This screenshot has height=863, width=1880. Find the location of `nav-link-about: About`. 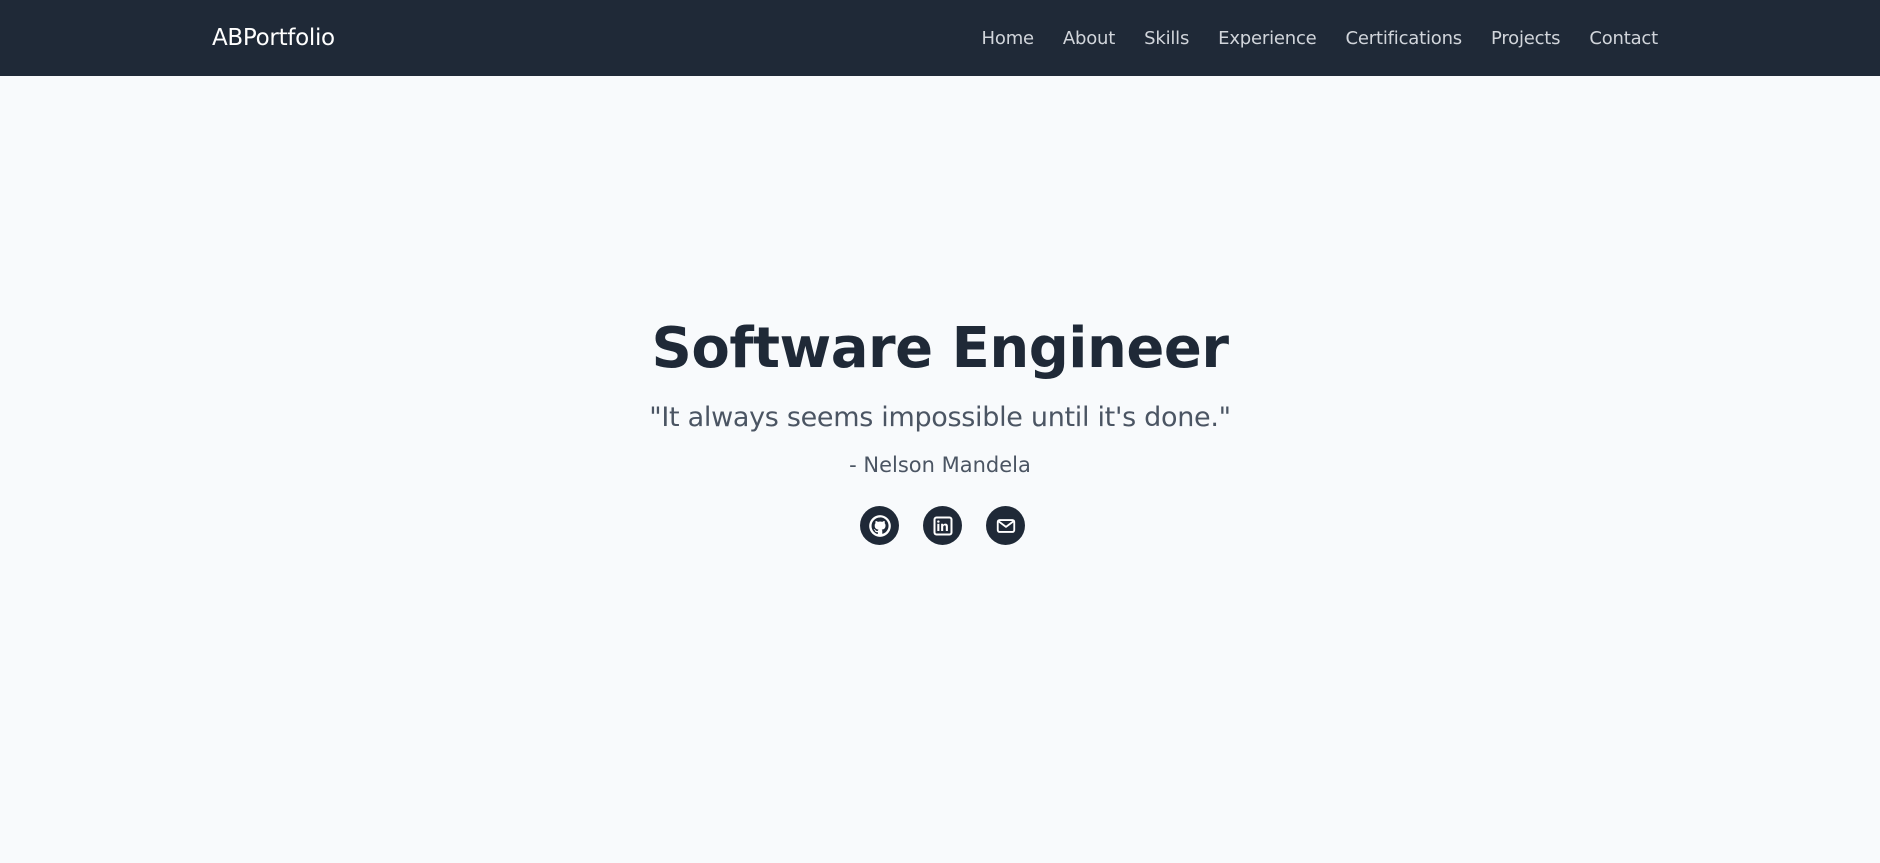

nav-link-about: About is located at coordinates (1089, 38).